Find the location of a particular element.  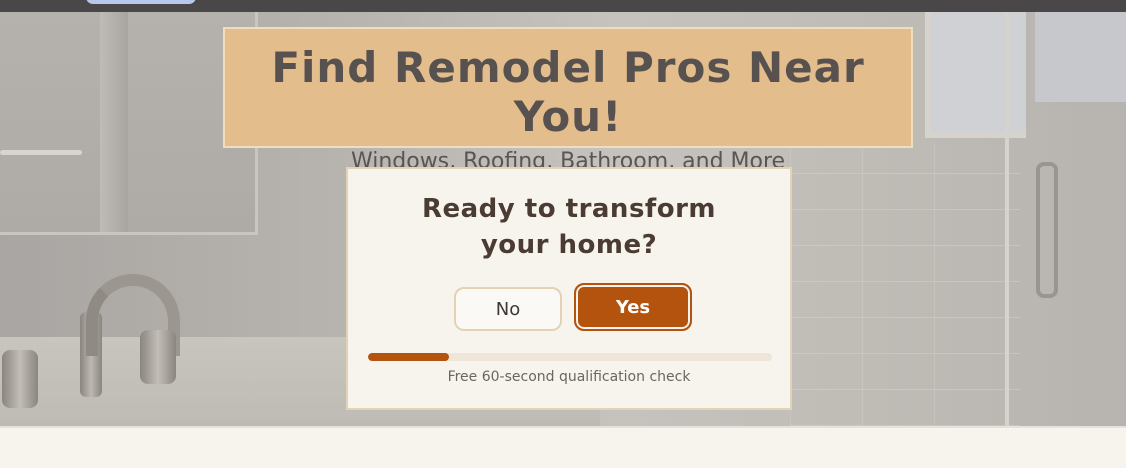

background-faucet-knob-left is located at coordinates (20, 379).